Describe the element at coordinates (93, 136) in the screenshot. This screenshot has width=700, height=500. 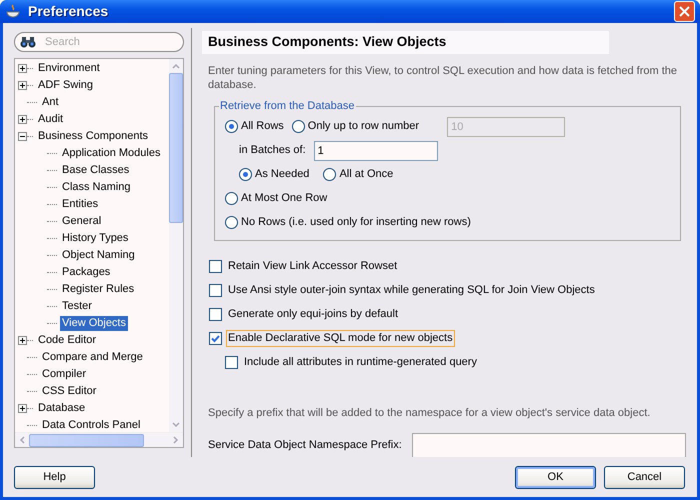
I see `tree-item: Business Components` at that location.